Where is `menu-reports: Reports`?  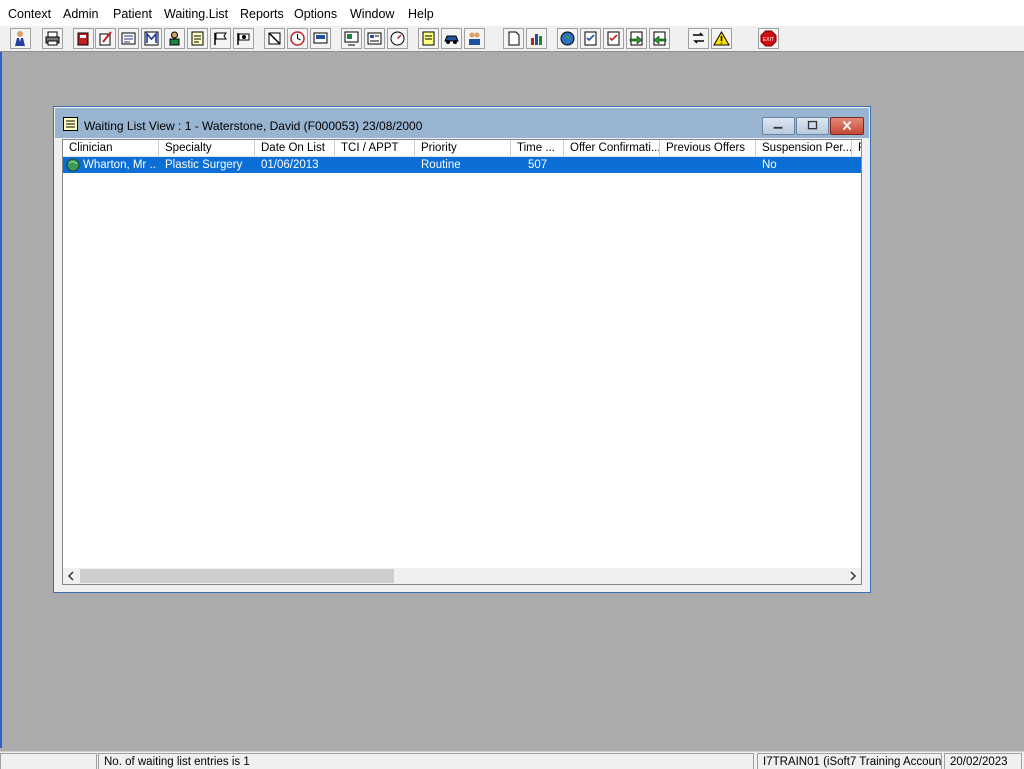 menu-reports: Reports is located at coordinates (262, 14).